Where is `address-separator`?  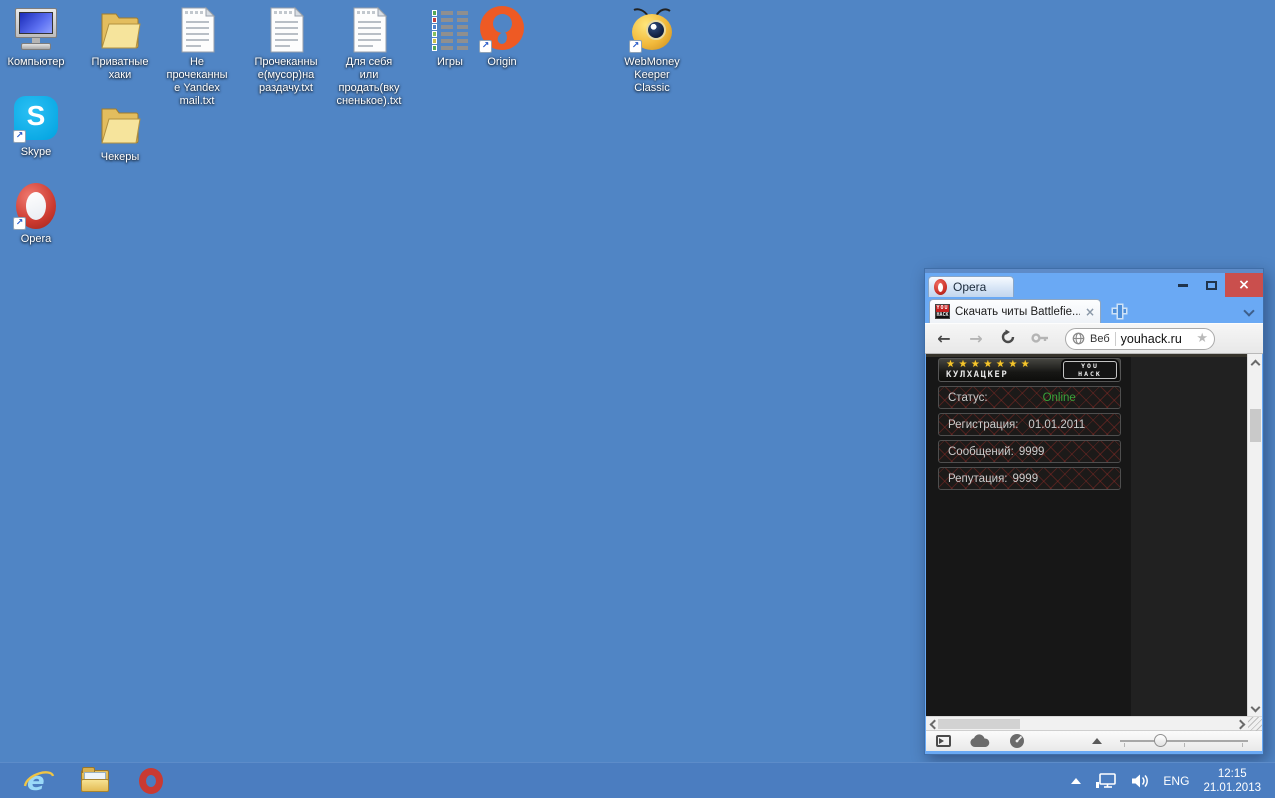
address-separator is located at coordinates (1115, 338).